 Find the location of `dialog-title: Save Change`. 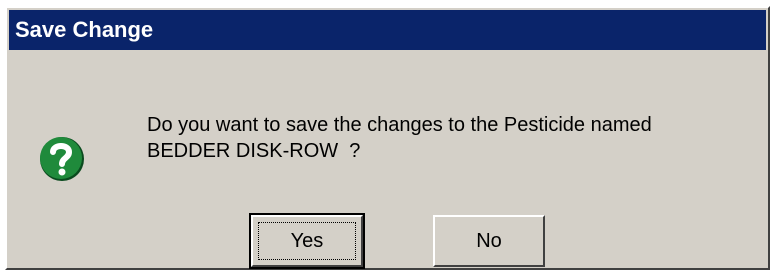

dialog-title: Save Change is located at coordinates (84, 29).